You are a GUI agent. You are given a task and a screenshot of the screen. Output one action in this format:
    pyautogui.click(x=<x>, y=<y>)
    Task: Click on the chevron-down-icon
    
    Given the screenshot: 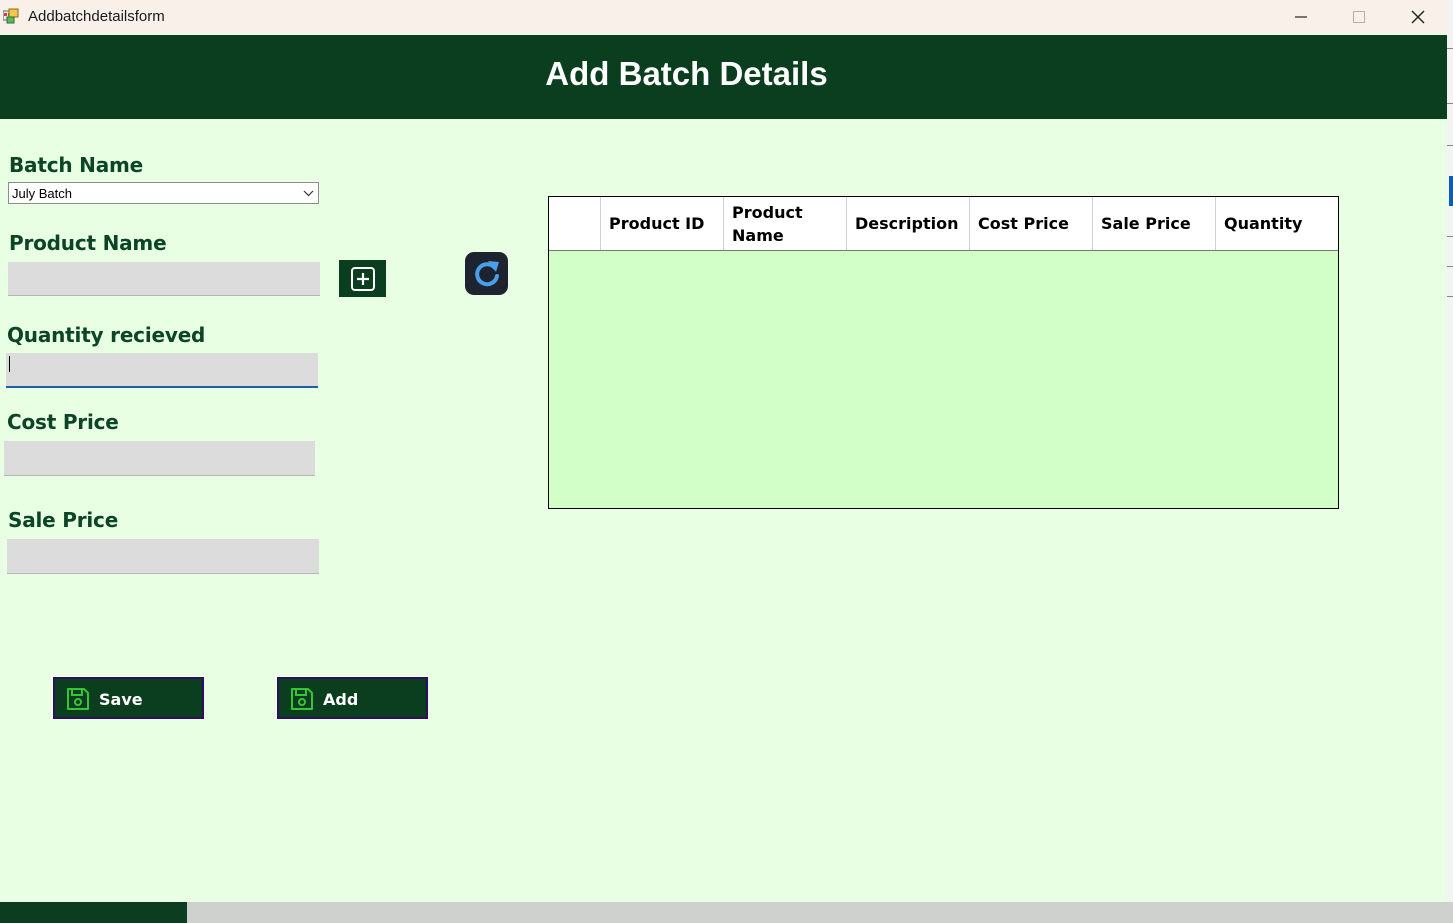 What is the action you would take?
    pyautogui.click(x=308, y=193)
    